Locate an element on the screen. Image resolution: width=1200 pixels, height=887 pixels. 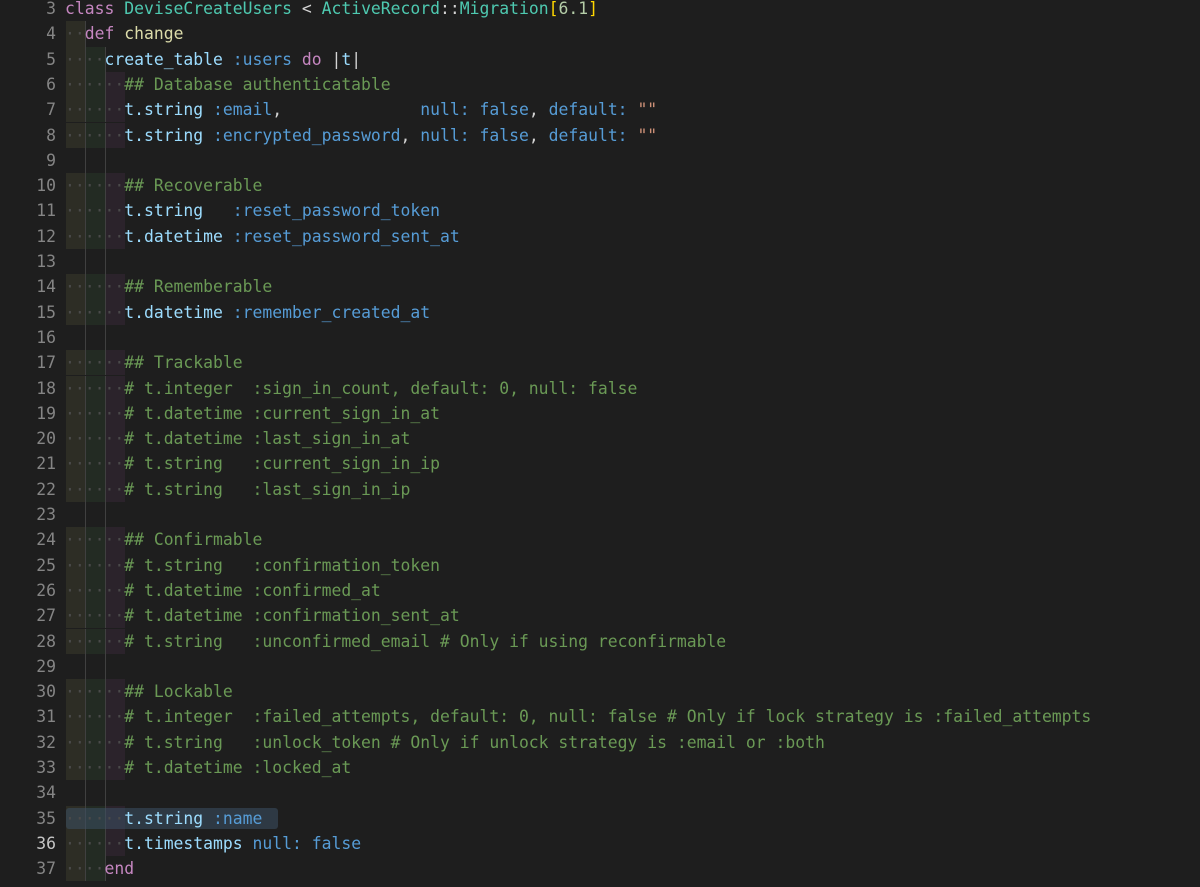
code-line: 37 ····end is located at coordinates (600, 869).